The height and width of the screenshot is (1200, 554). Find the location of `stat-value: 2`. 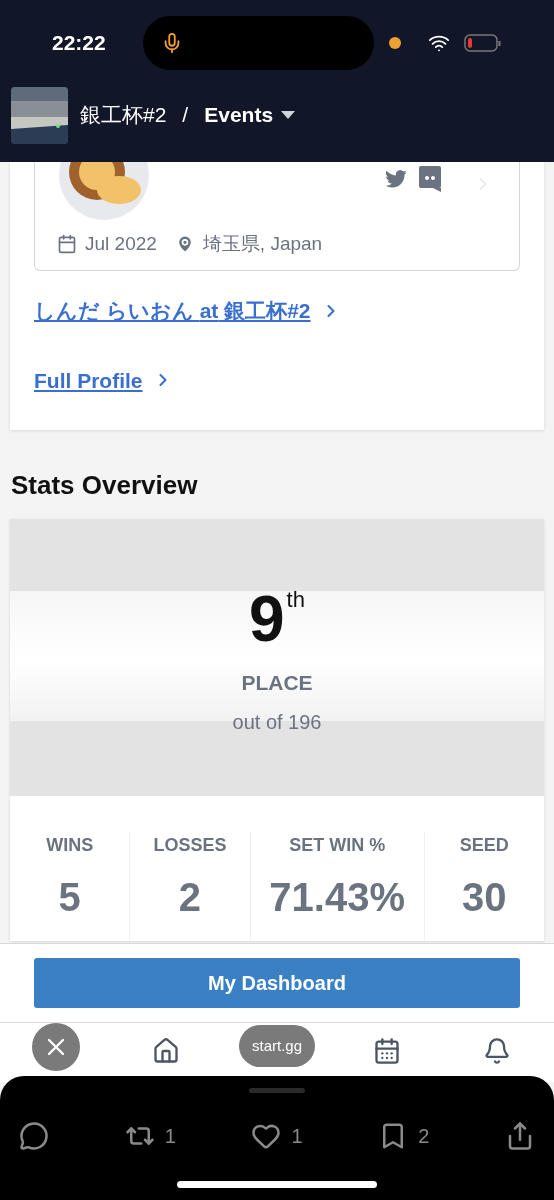

stat-value: 2 is located at coordinates (190, 897).